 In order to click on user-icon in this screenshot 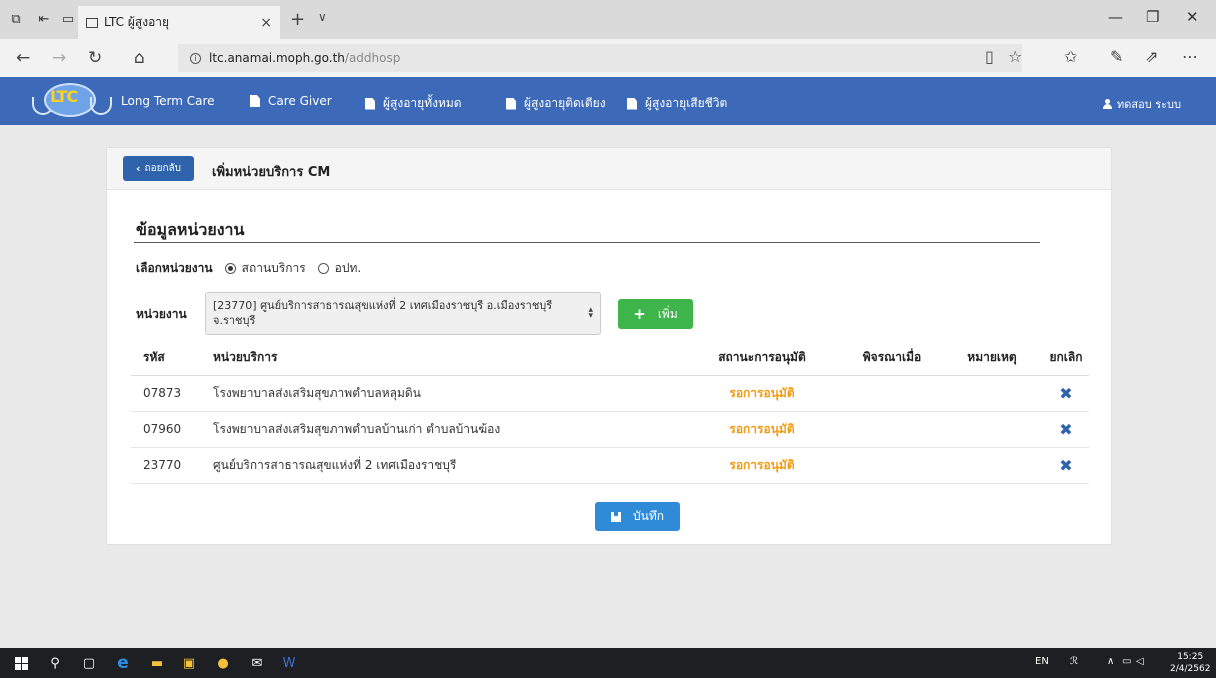, I will do `click(1107, 104)`.